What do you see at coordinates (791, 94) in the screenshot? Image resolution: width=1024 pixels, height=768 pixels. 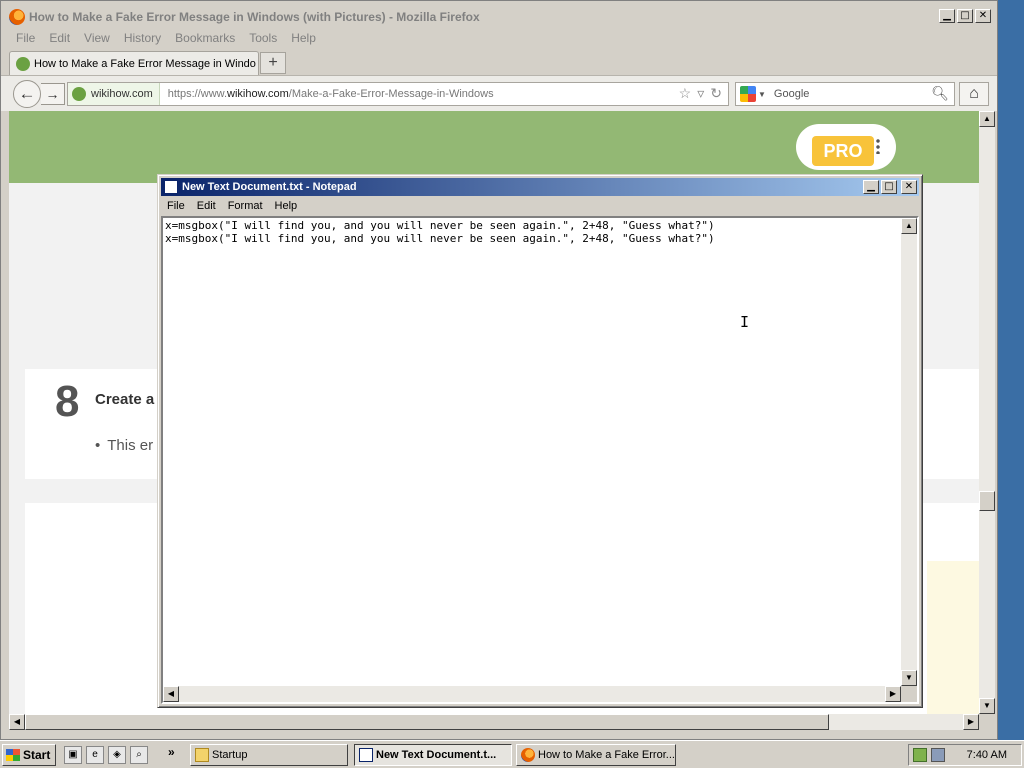 I see `search-input: Google` at bounding box center [791, 94].